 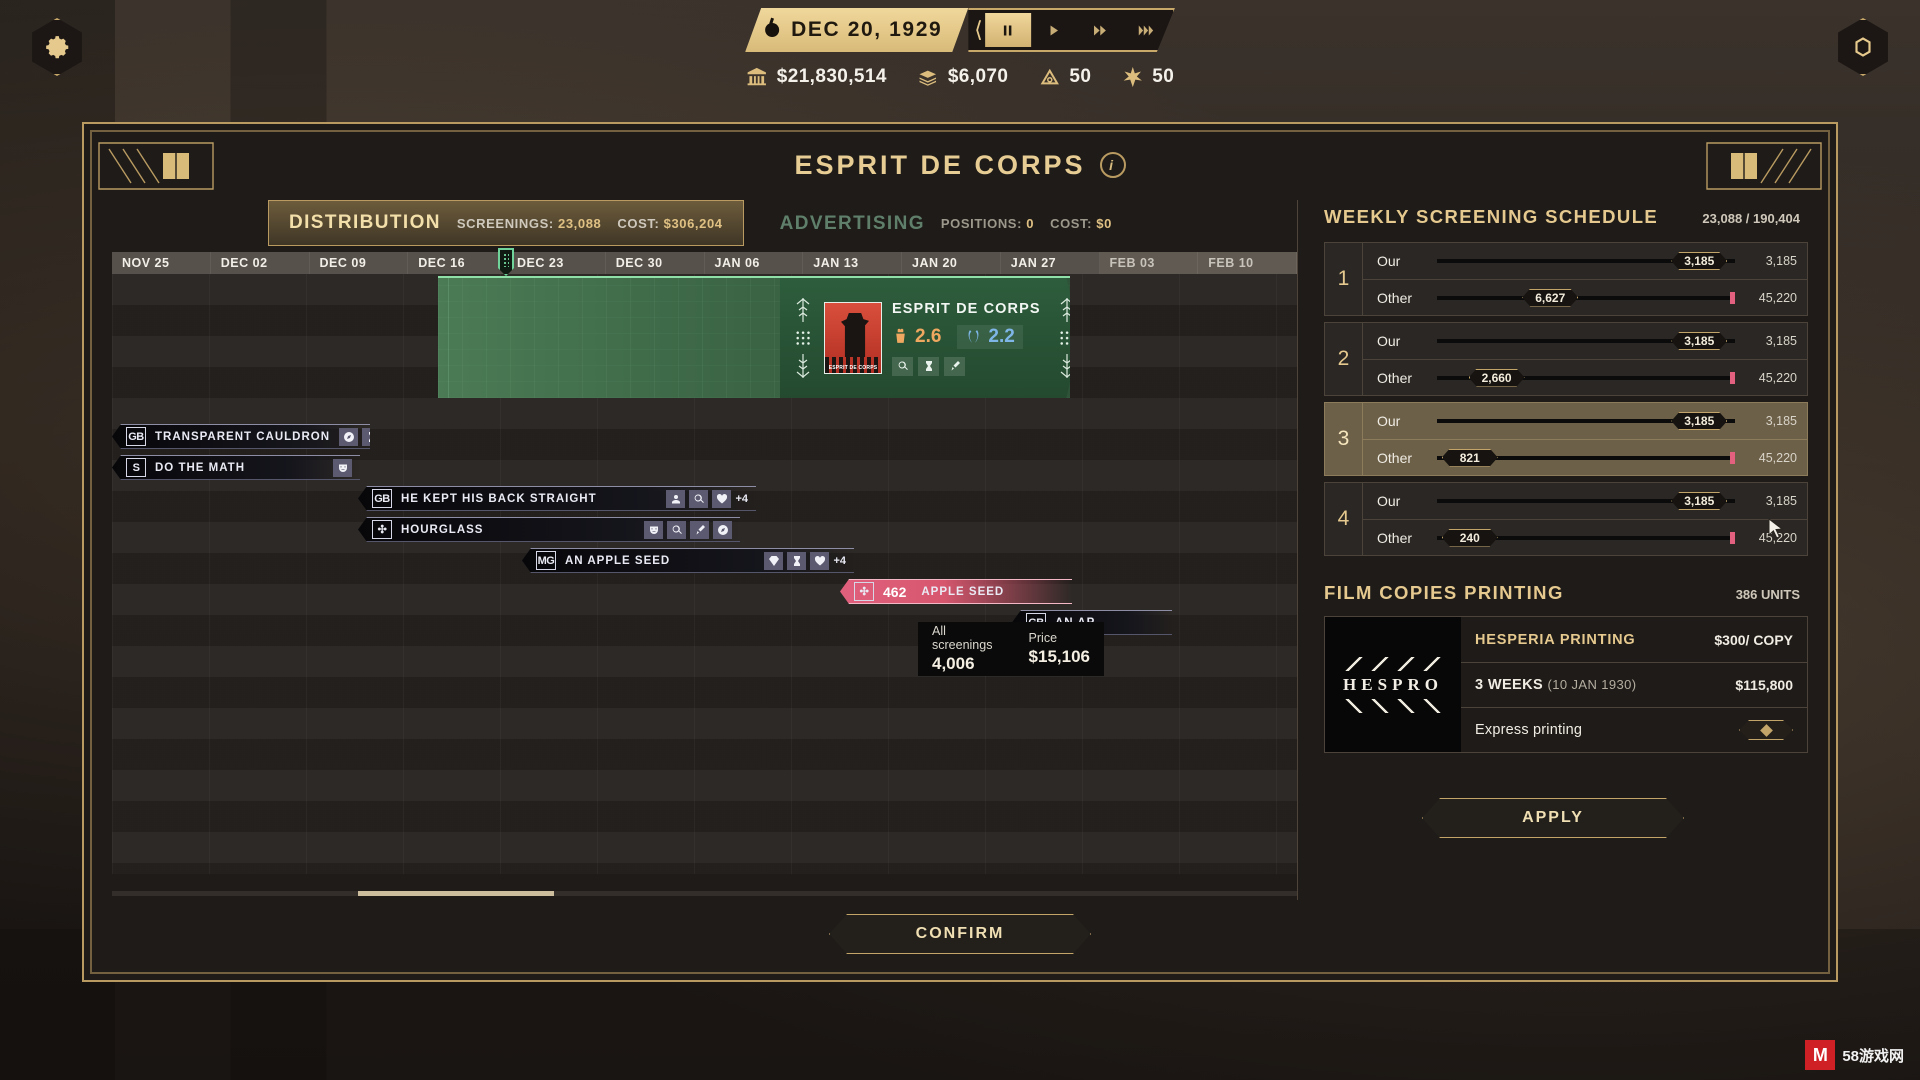 I want to click on screening-slider: 2,660, so click(x=1586, y=378).